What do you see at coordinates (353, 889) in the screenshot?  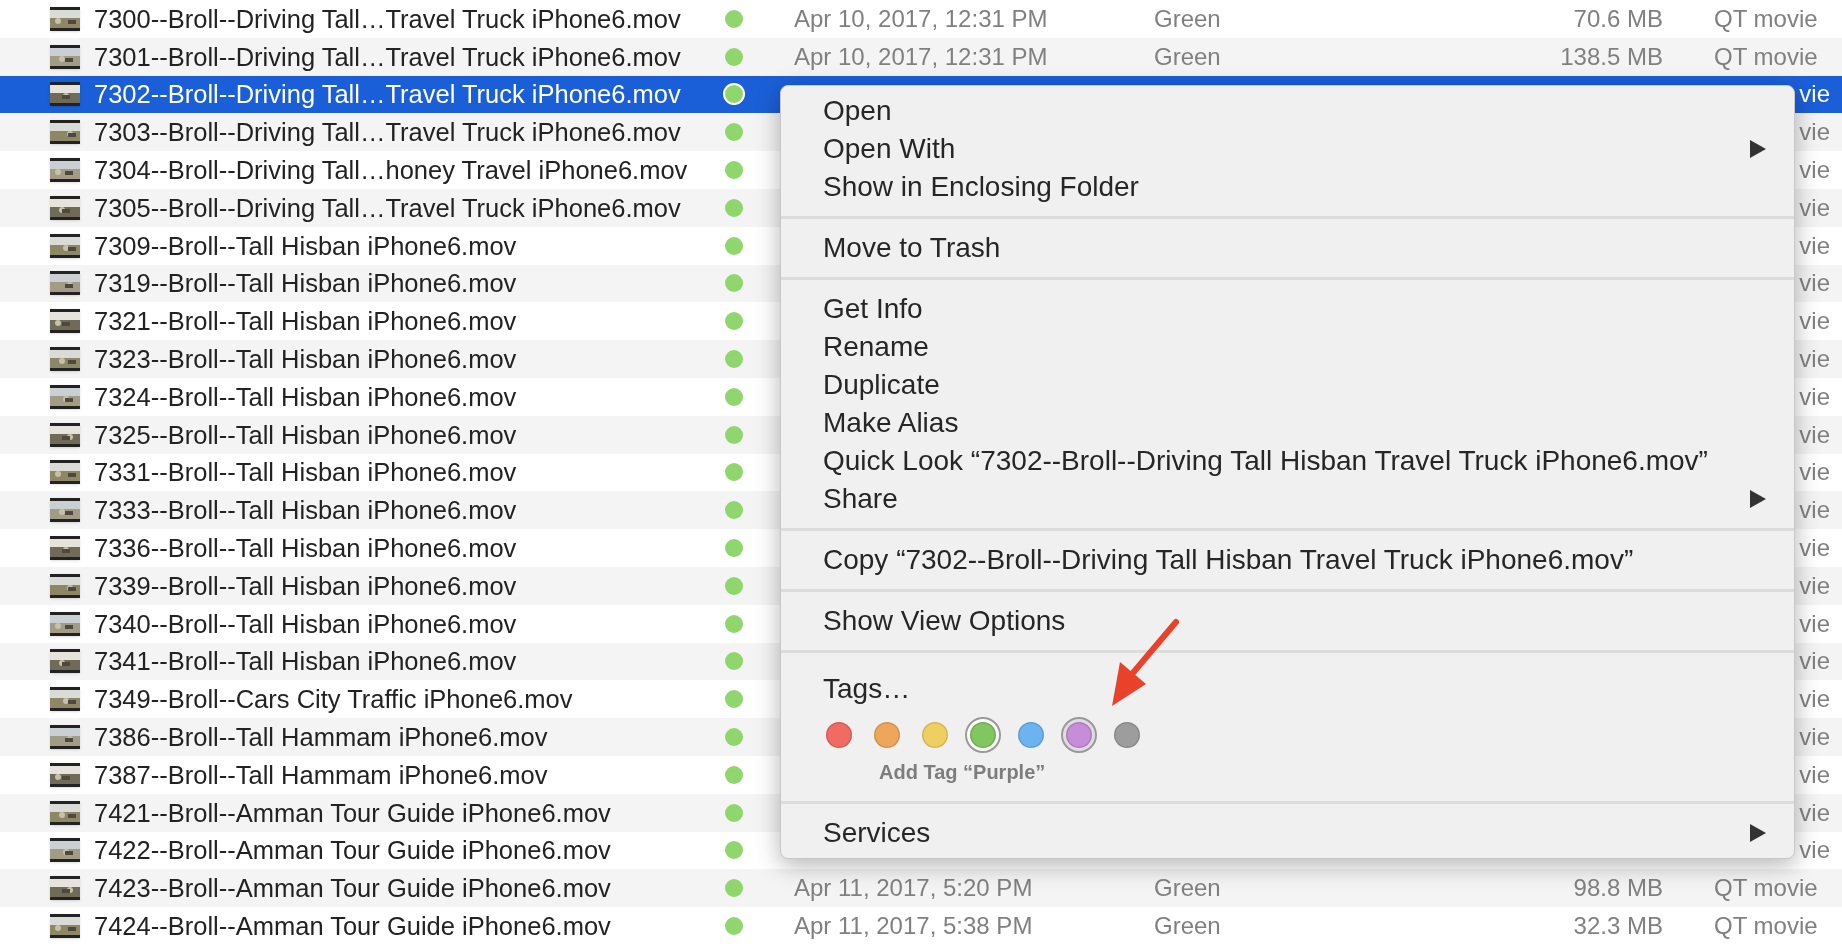 I see `file-name: 7423--Broll--Amman Tour Guide iPhone6.mov` at bounding box center [353, 889].